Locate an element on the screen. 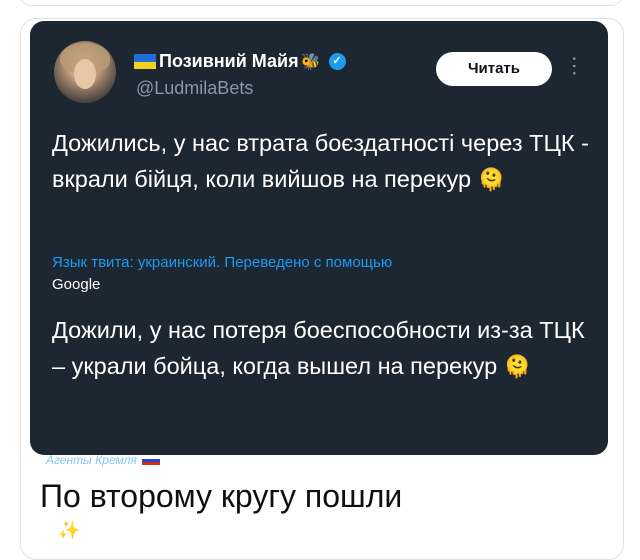 The image size is (640, 560). avatar is located at coordinates (85, 72).